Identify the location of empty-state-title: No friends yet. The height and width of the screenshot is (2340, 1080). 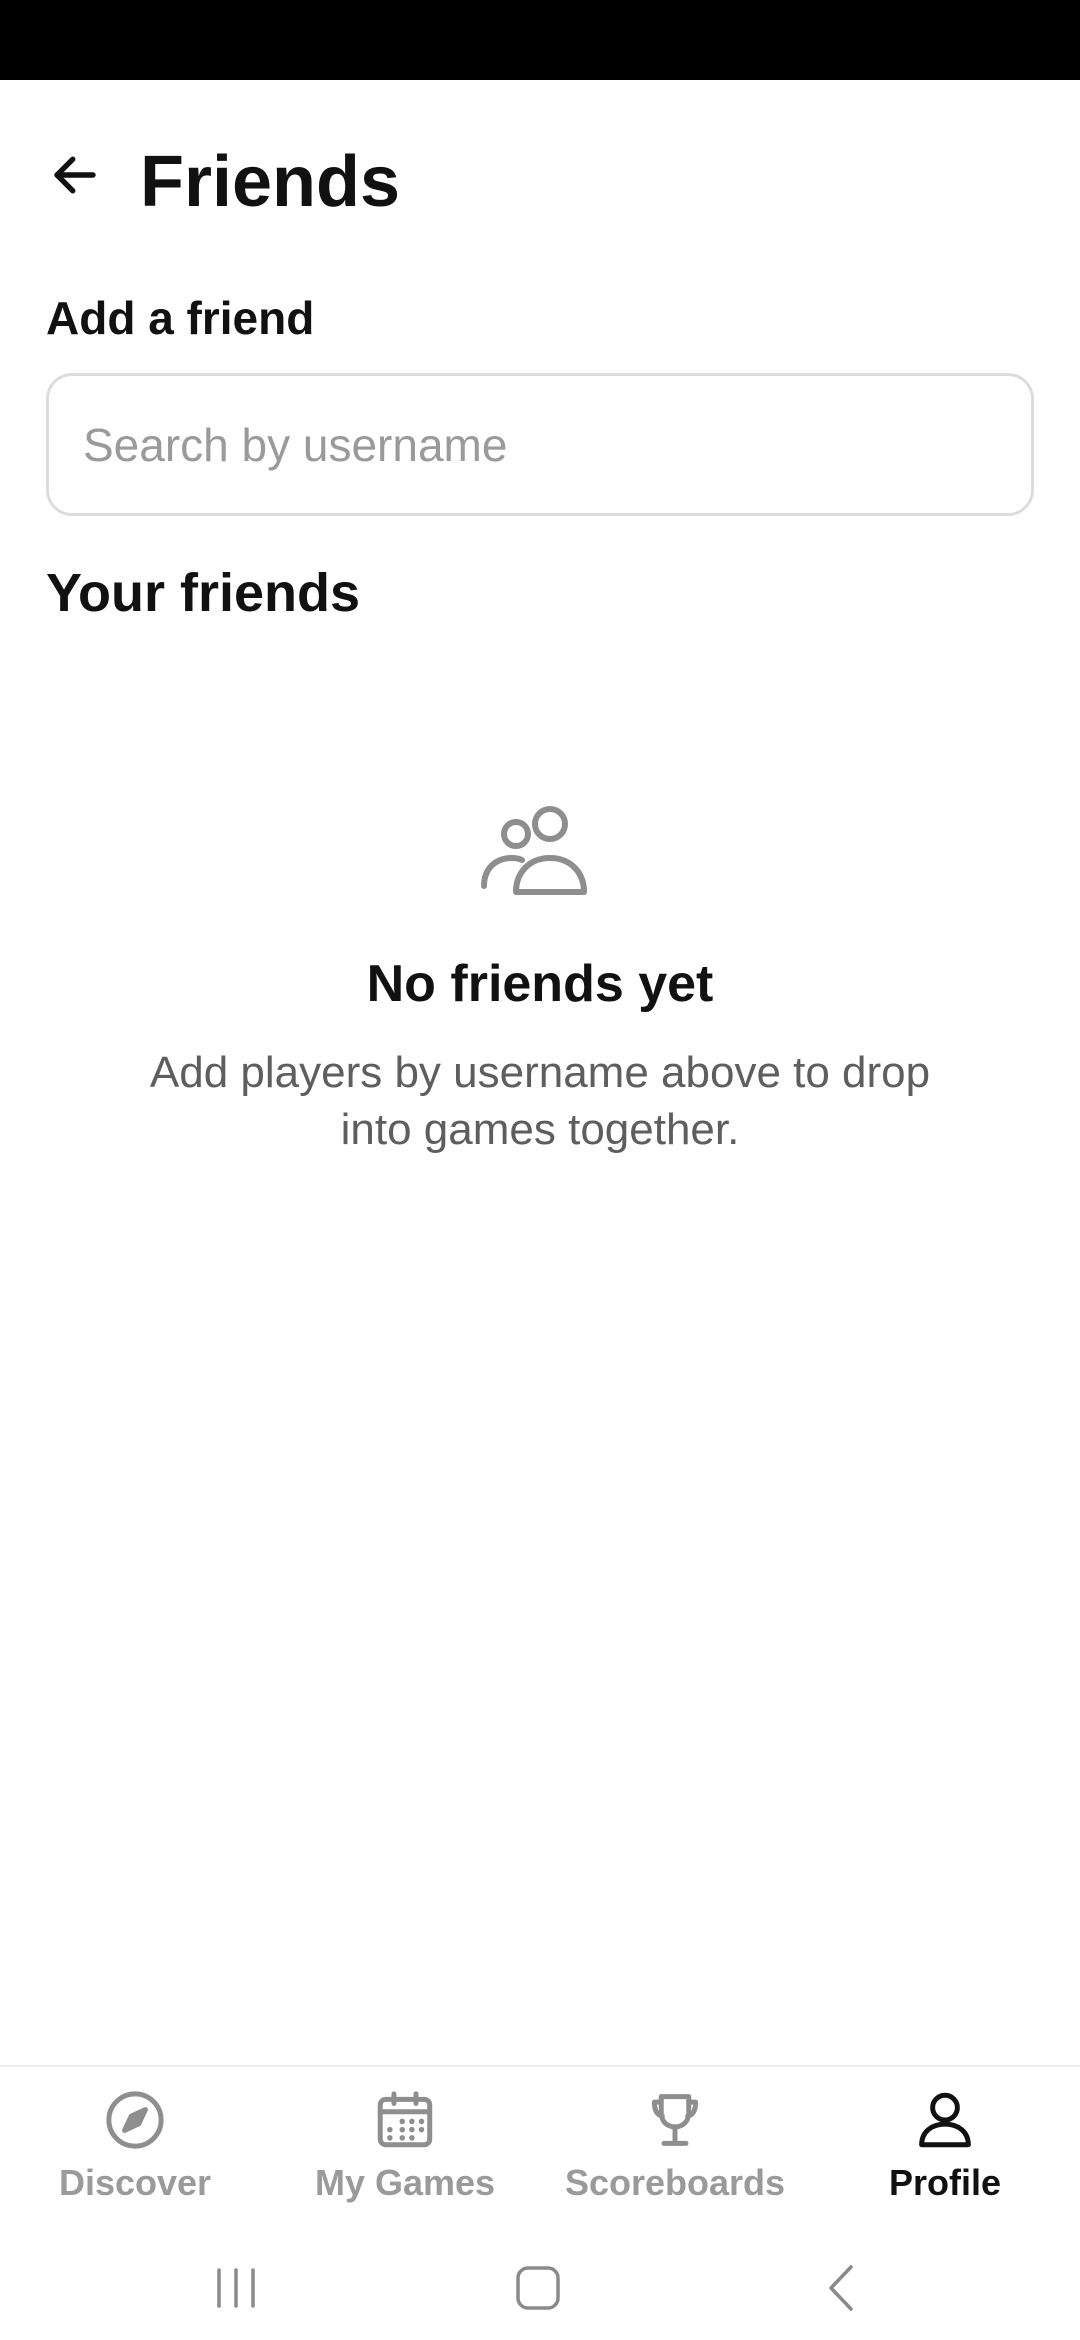
(540, 984).